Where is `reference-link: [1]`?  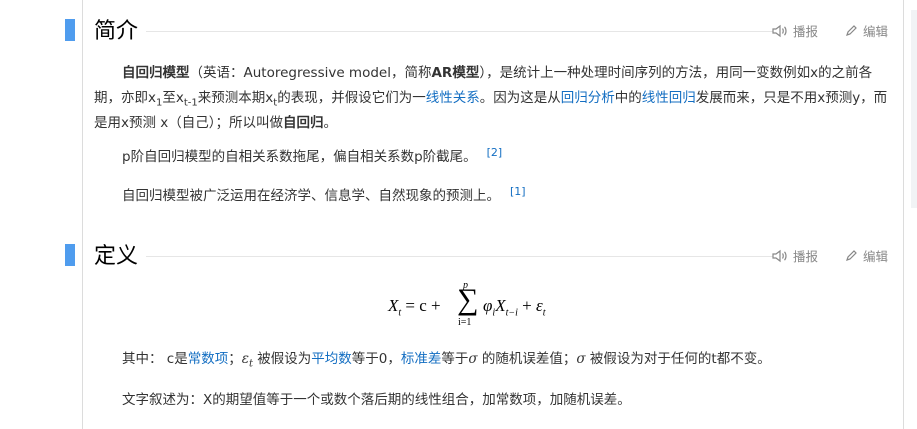
reference-link: [1] is located at coordinates (518, 191).